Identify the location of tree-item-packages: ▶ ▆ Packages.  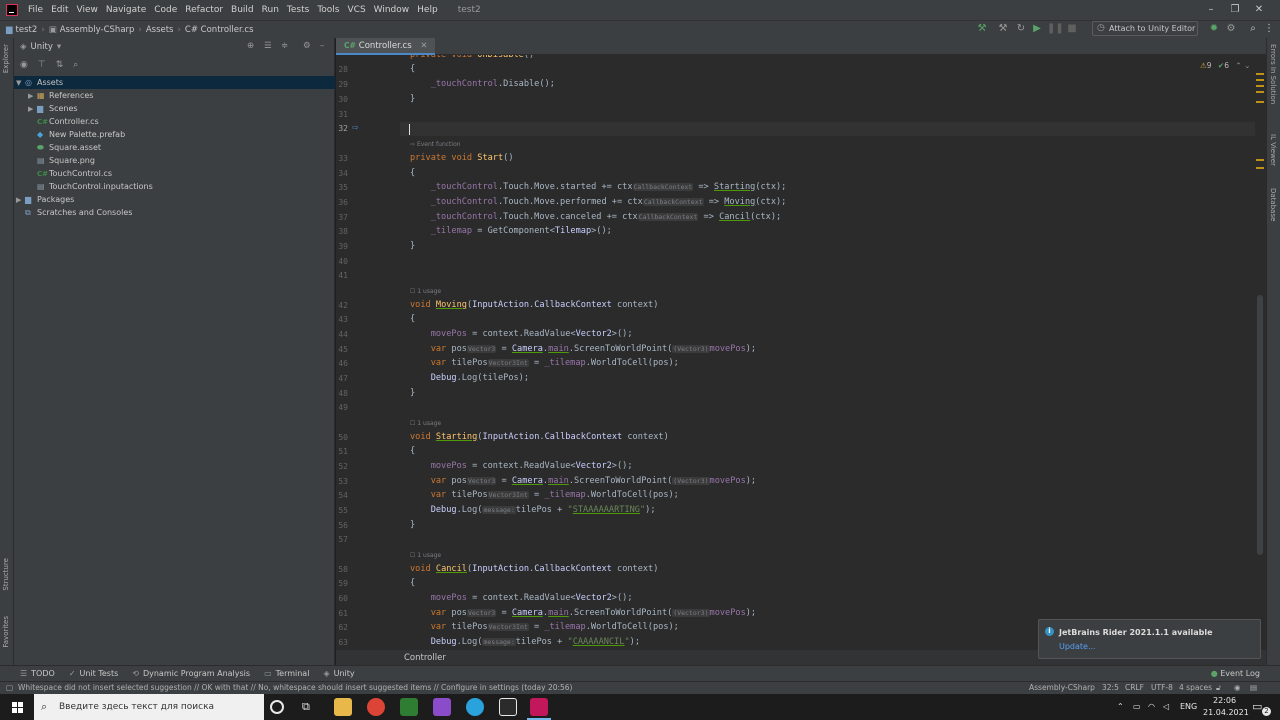
(45, 199).